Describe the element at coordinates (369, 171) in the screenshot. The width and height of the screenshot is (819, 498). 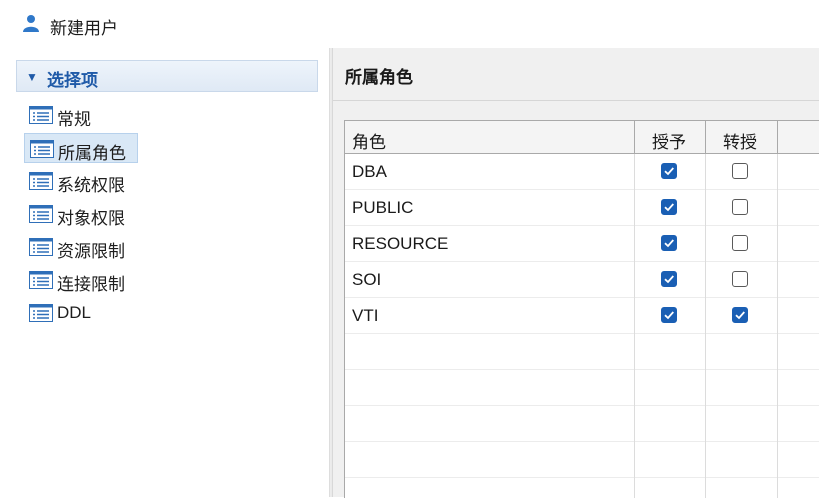
I see `role-name: DBA` at that location.